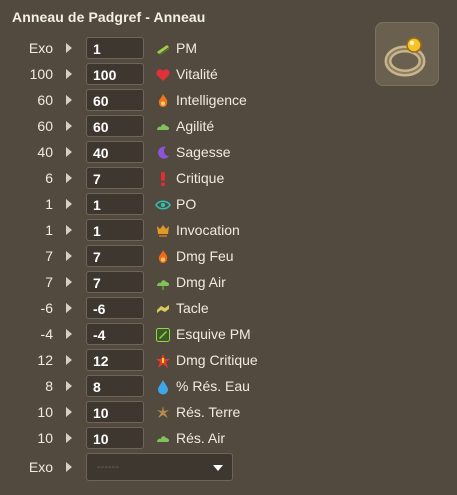 This screenshot has height=495, width=457. Describe the element at coordinates (163, 439) in the screenshot. I see `air-resist-icon` at that location.